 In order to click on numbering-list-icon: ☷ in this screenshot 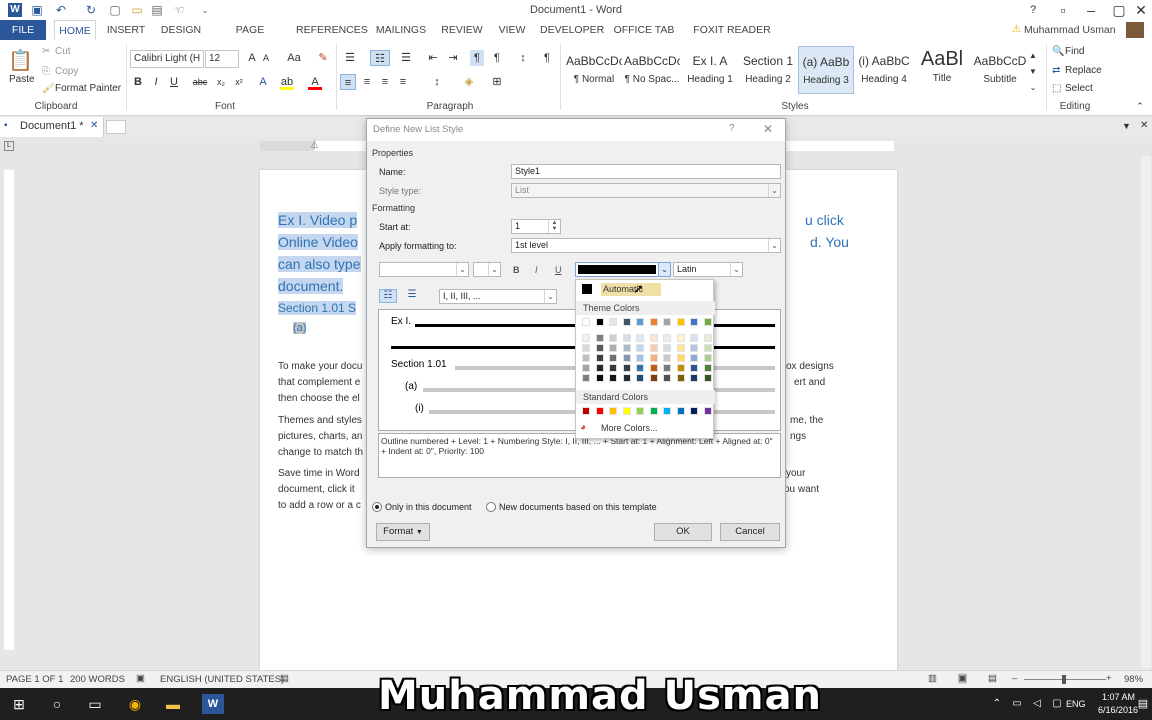, I will do `click(388, 296)`.